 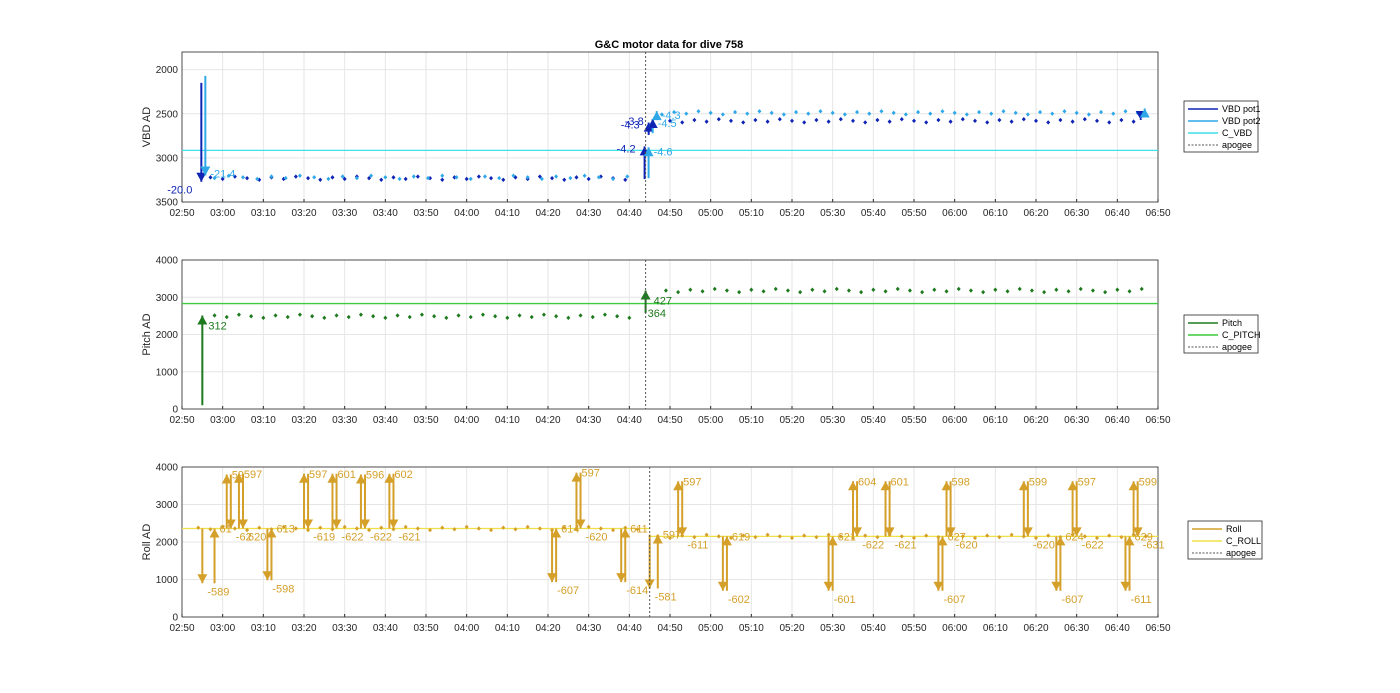 I want to click on data-label: 312, so click(x=217, y=327).